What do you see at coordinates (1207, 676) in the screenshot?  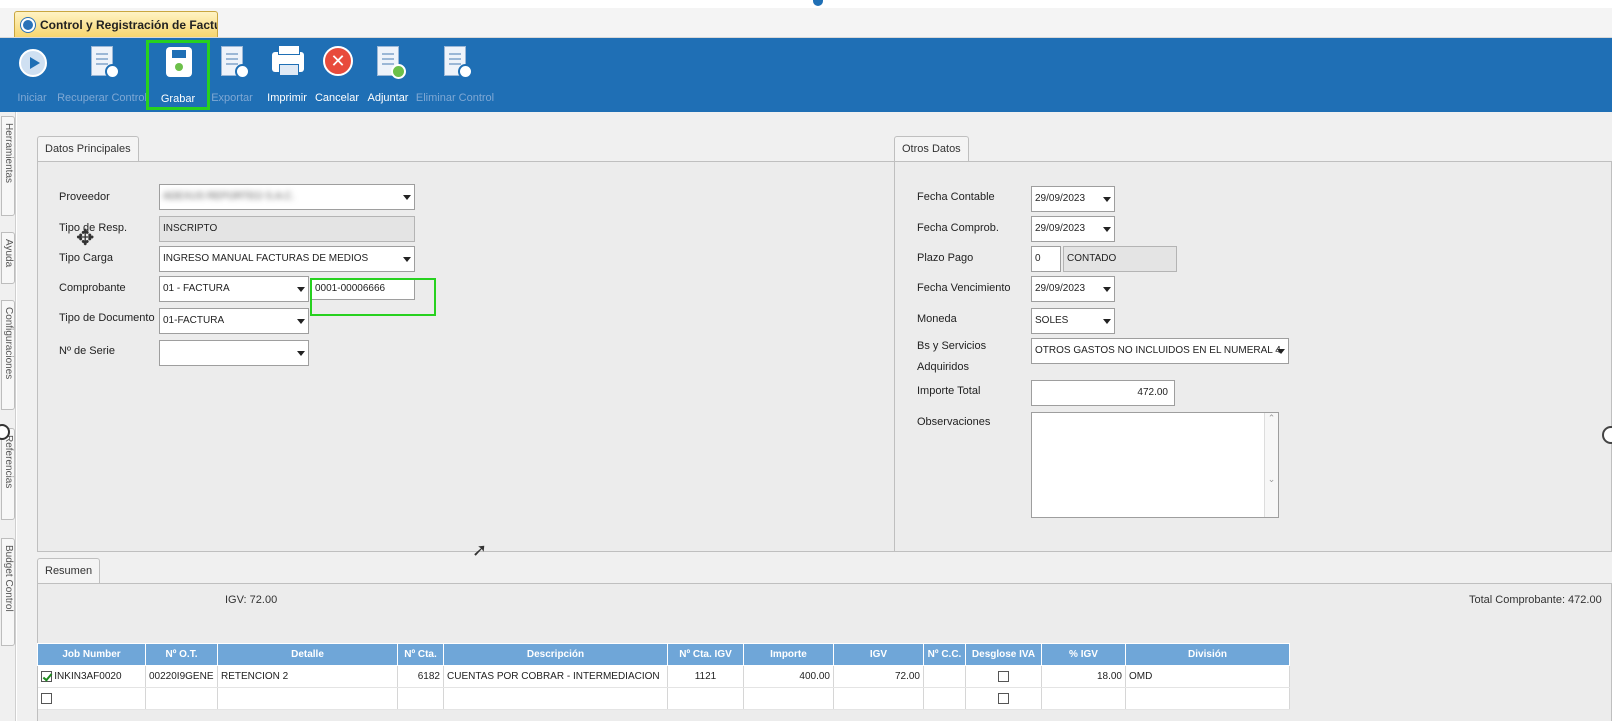 I see `division-cell: OMD` at bounding box center [1207, 676].